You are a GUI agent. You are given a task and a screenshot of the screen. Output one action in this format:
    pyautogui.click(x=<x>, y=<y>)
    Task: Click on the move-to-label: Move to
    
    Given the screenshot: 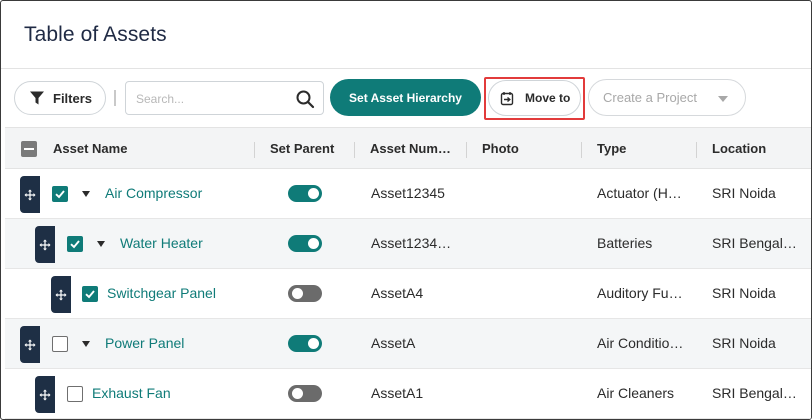 What is the action you would take?
    pyautogui.click(x=548, y=98)
    